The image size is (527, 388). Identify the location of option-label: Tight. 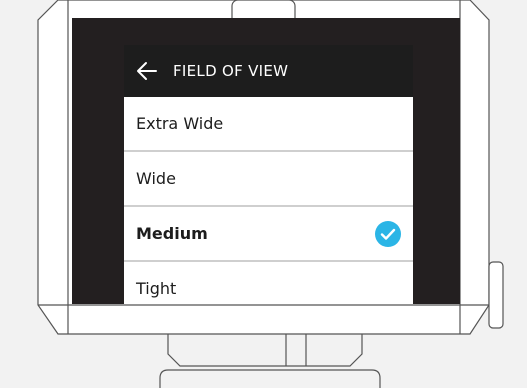
(156, 288).